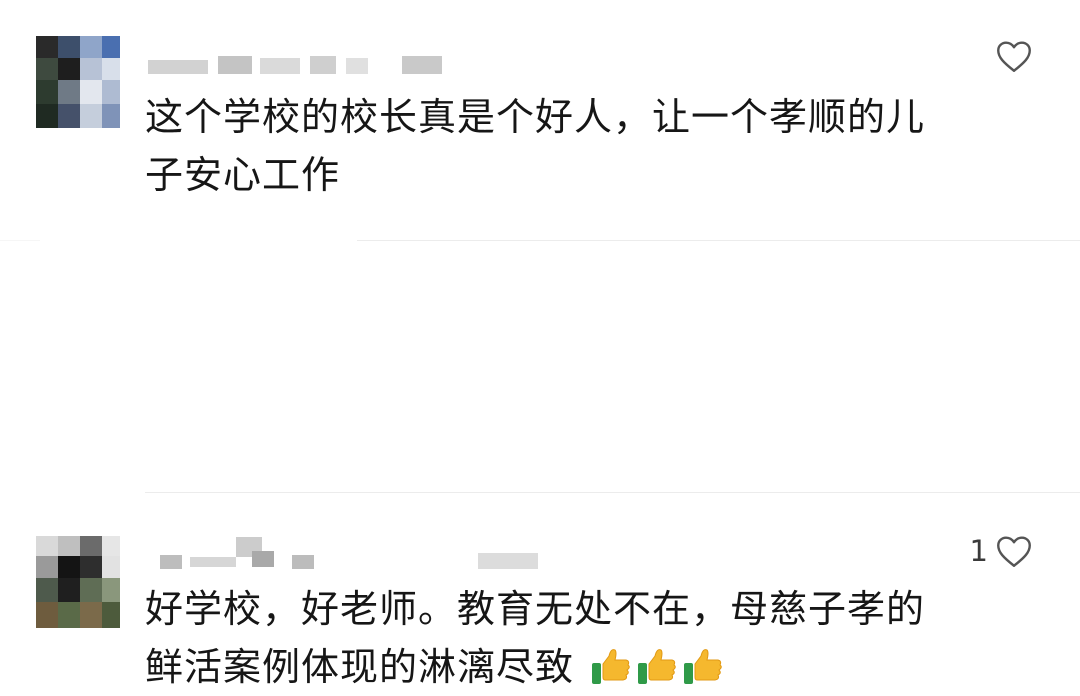 The image size is (1080, 696). I want to click on comment-text: 好学校，好老师。教育无处不在，母慈子孝的 鲜活案例体现的淋漓尽致, so click(595, 638).